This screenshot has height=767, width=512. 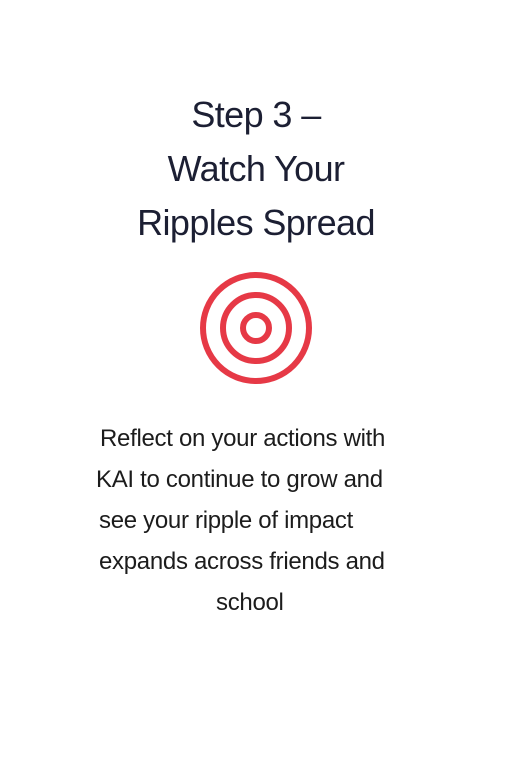 What do you see at coordinates (256, 222) in the screenshot?
I see `step-title-line-3: Ripples Spread` at bounding box center [256, 222].